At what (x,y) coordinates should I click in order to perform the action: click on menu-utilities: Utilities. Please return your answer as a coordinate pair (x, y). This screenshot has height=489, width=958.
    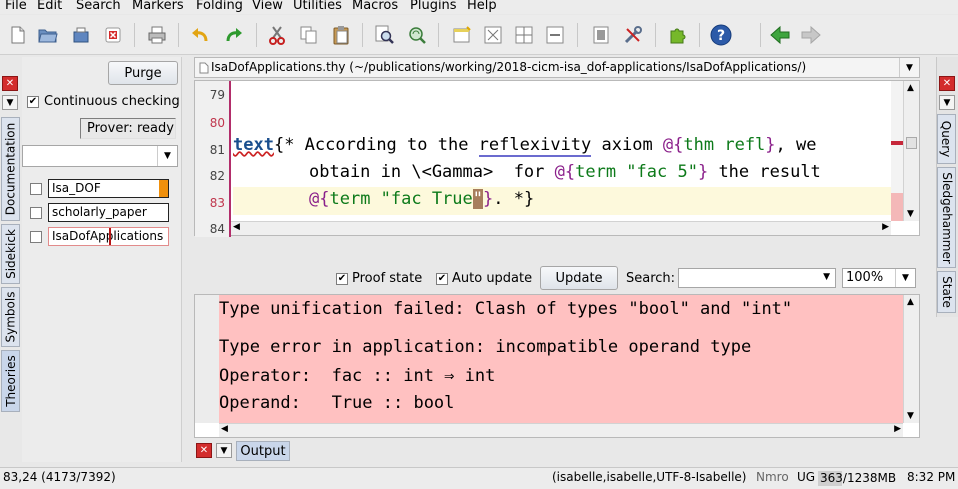
    Looking at the image, I should click on (317, 6).